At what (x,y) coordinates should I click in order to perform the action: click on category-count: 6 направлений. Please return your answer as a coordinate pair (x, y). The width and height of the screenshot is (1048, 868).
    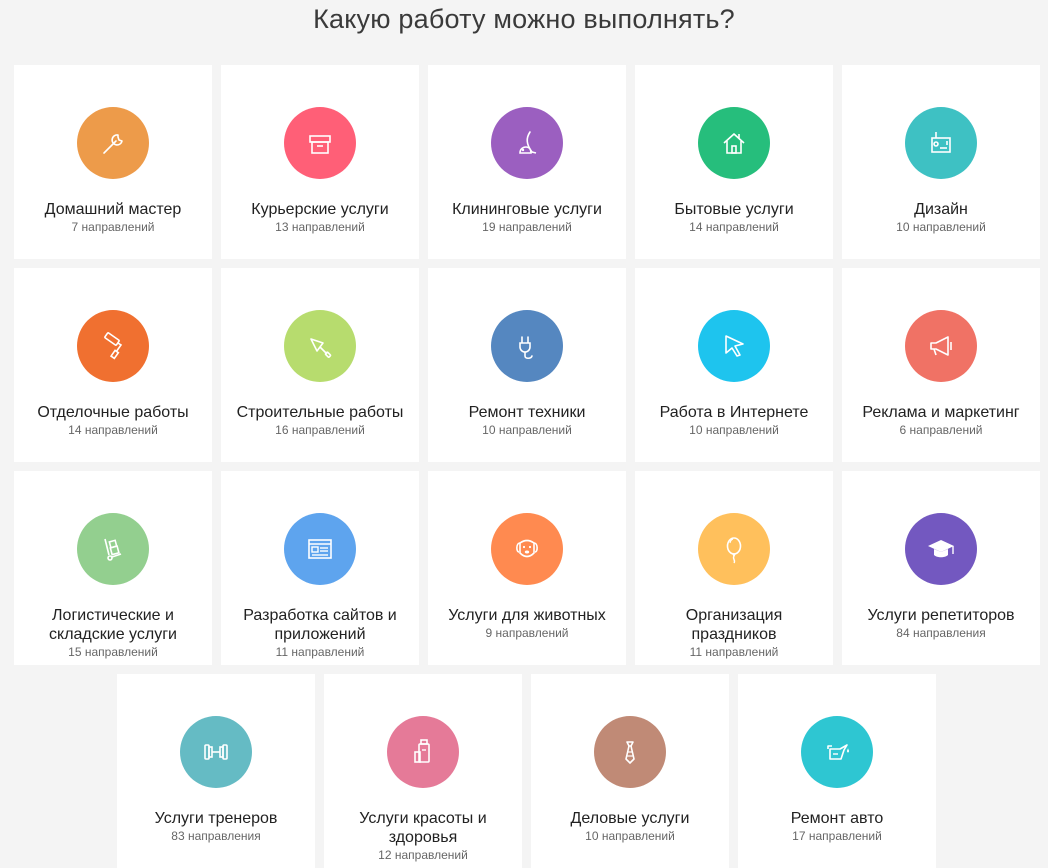
    Looking at the image, I should click on (941, 430).